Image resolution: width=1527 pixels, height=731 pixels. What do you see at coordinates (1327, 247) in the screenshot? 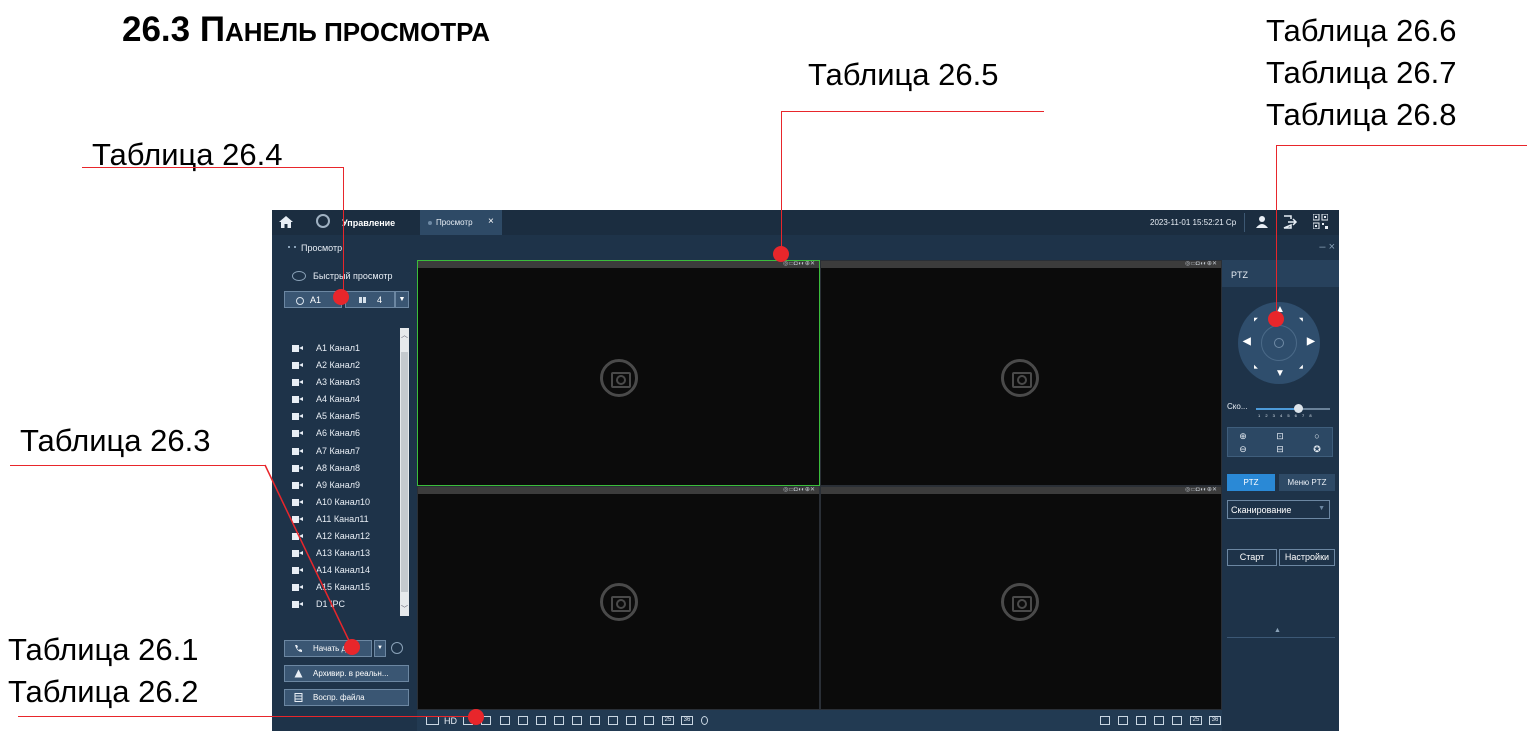
I see `window-controls: – ×` at bounding box center [1327, 247].